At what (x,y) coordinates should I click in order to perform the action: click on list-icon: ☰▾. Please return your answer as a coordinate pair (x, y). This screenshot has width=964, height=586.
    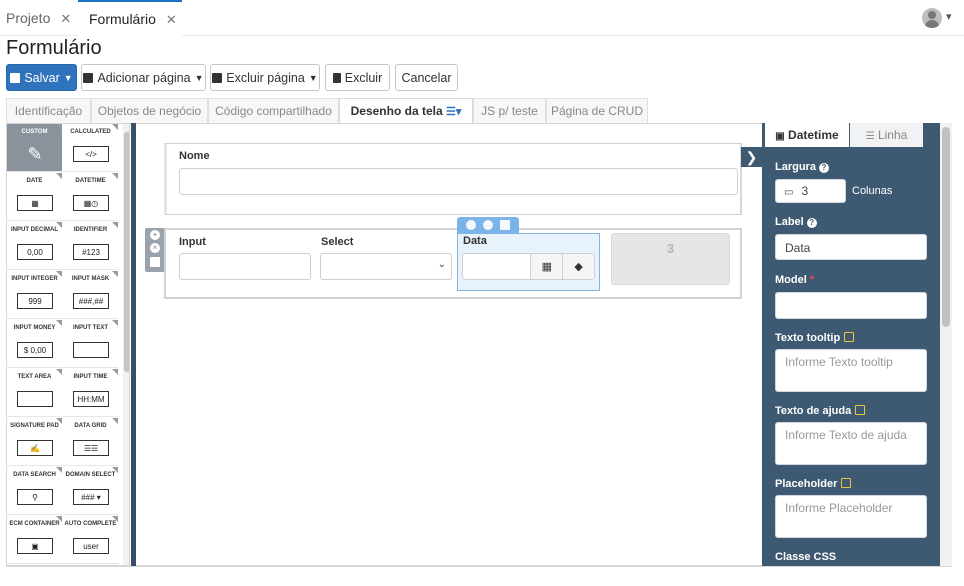
    Looking at the image, I should click on (453, 112).